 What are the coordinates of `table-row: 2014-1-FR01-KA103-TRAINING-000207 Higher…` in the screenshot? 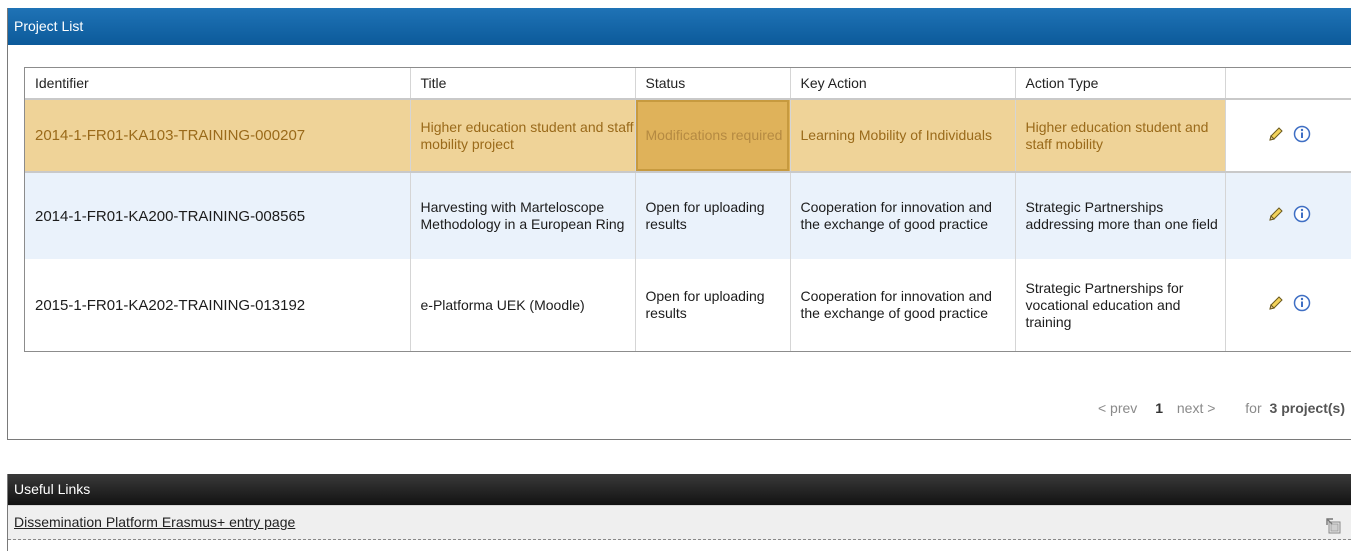 It's located at (688, 135).